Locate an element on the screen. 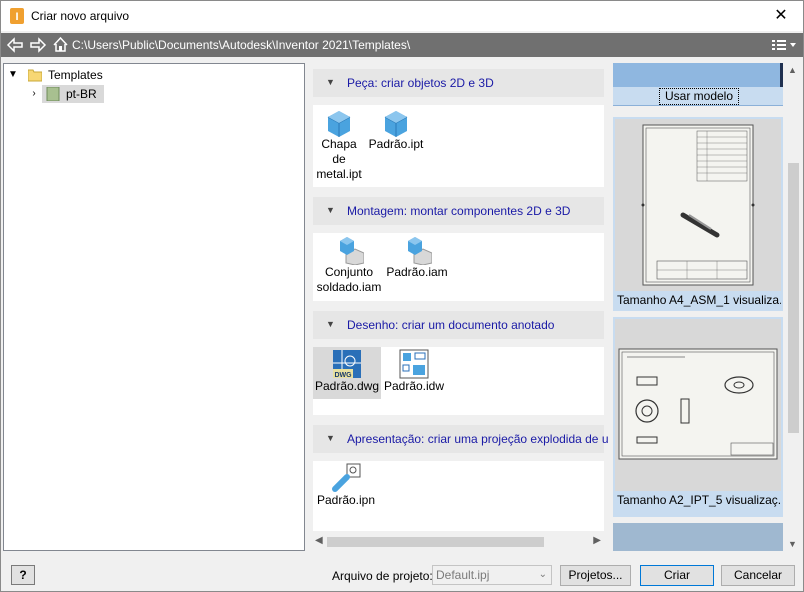 This screenshot has height=592, width=804. category-body-drawing: DWG Padrão.dwg Padrão.idw is located at coordinates (458, 381).